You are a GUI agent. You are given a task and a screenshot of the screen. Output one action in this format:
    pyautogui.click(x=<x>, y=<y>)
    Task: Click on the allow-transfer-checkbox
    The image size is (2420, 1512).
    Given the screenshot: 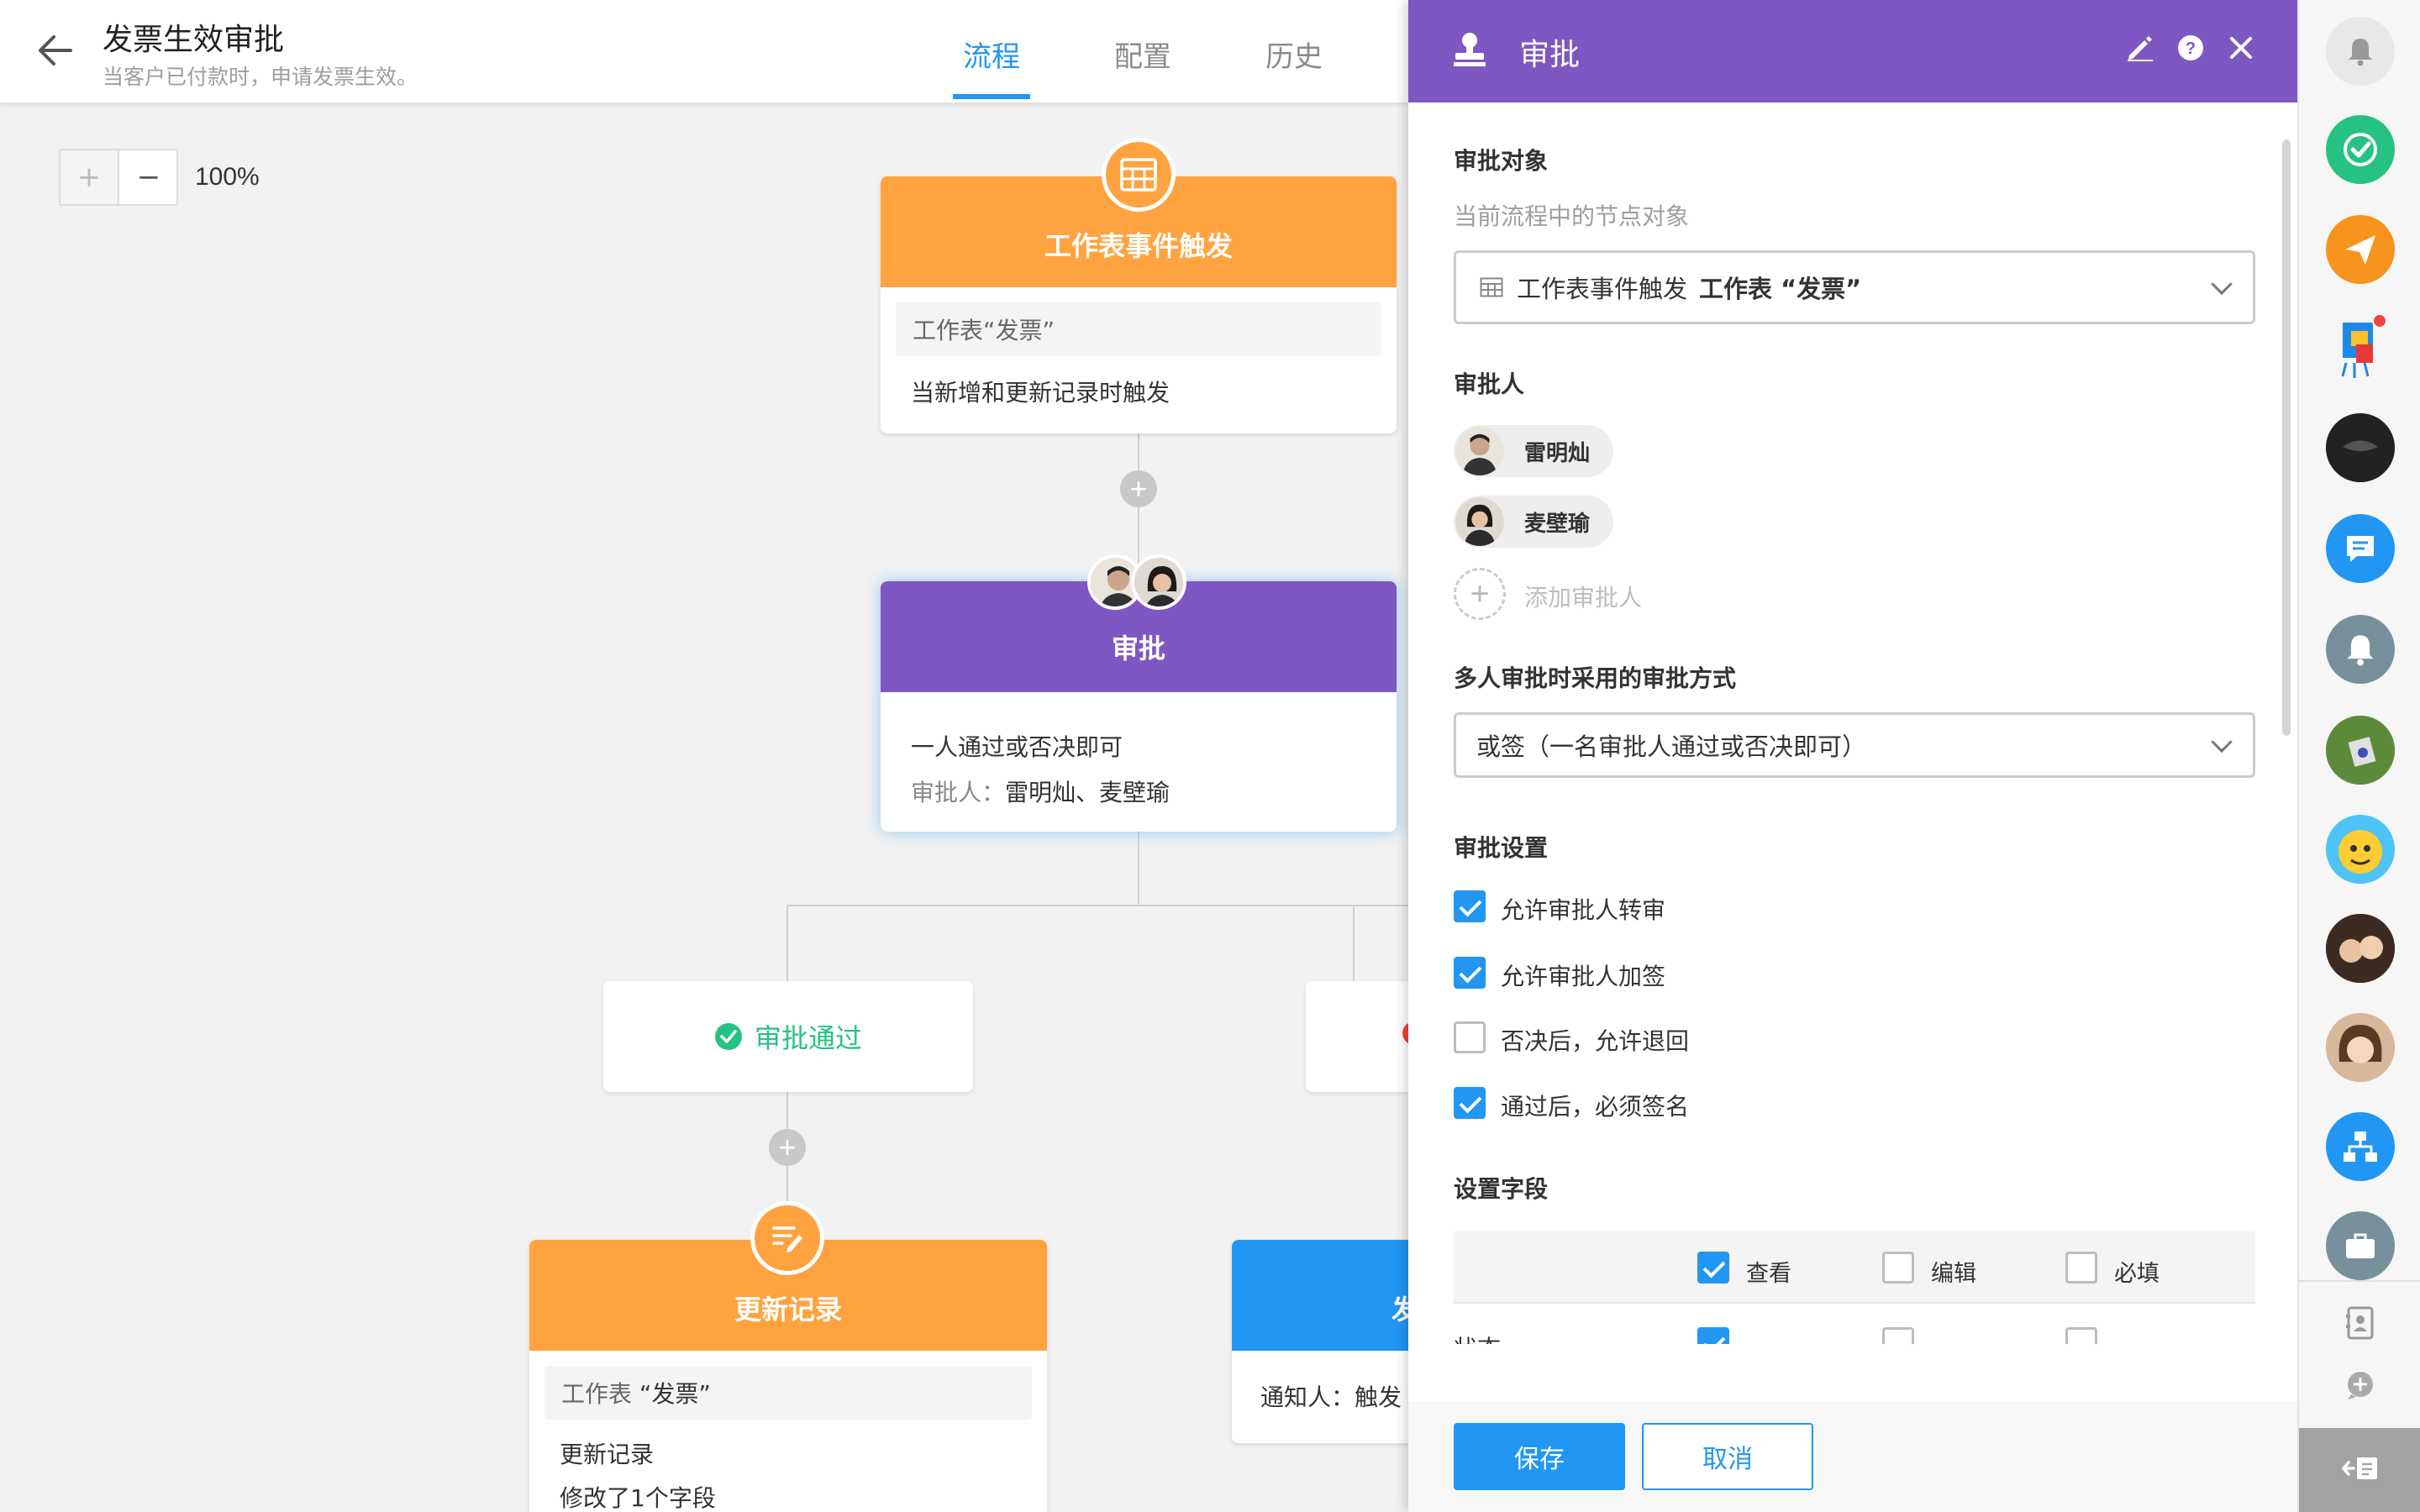 What is the action you would take?
    pyautogui.click(x=1470, y=906)
    